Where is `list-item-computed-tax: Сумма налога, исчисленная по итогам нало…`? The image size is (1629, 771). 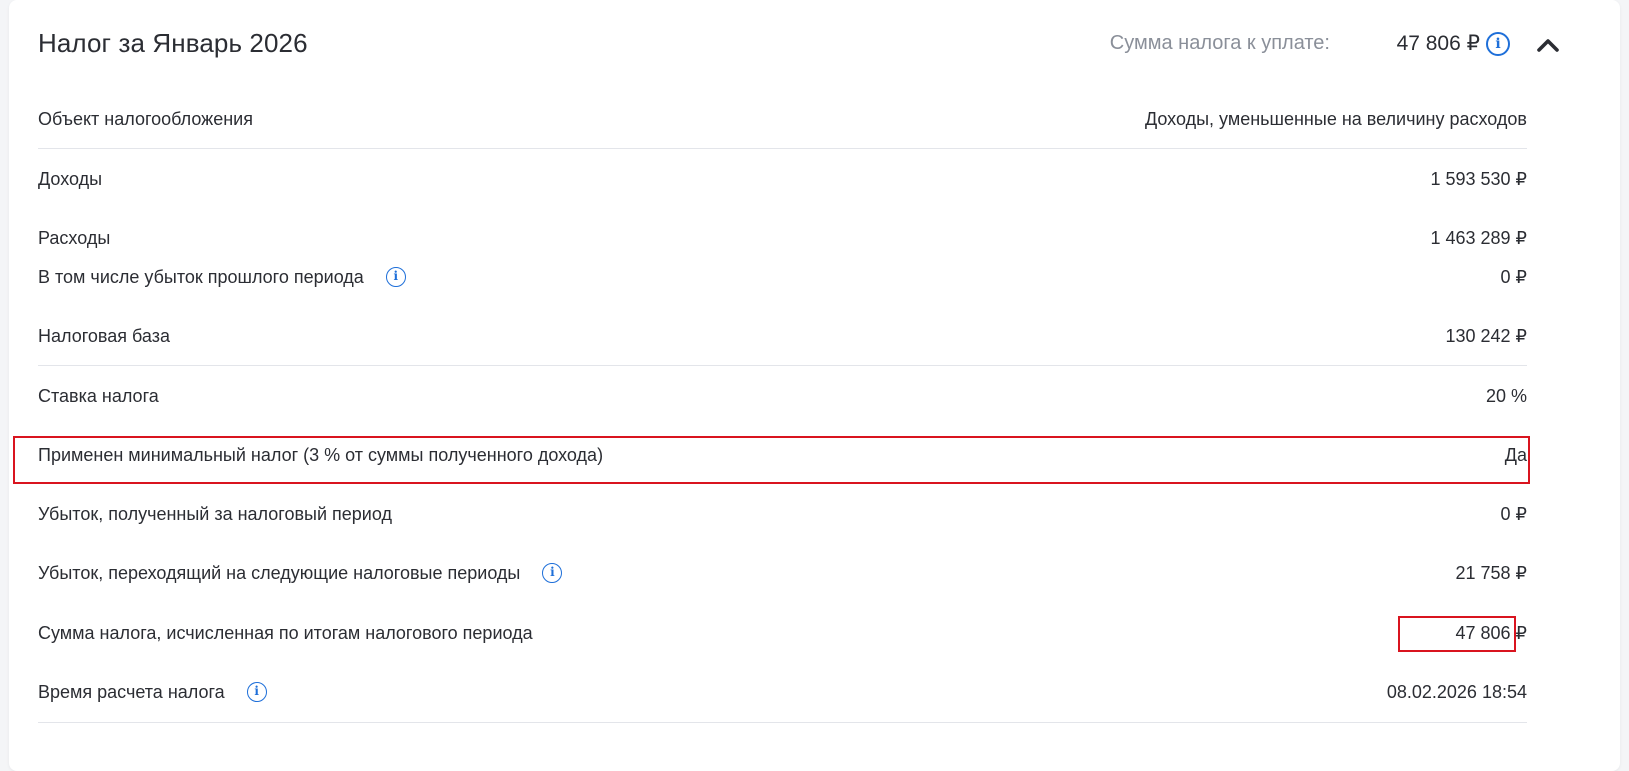 list-item-computed-tax: Сумма налога, исчисленная по итогам нало… is located at coordinates (782, 633).